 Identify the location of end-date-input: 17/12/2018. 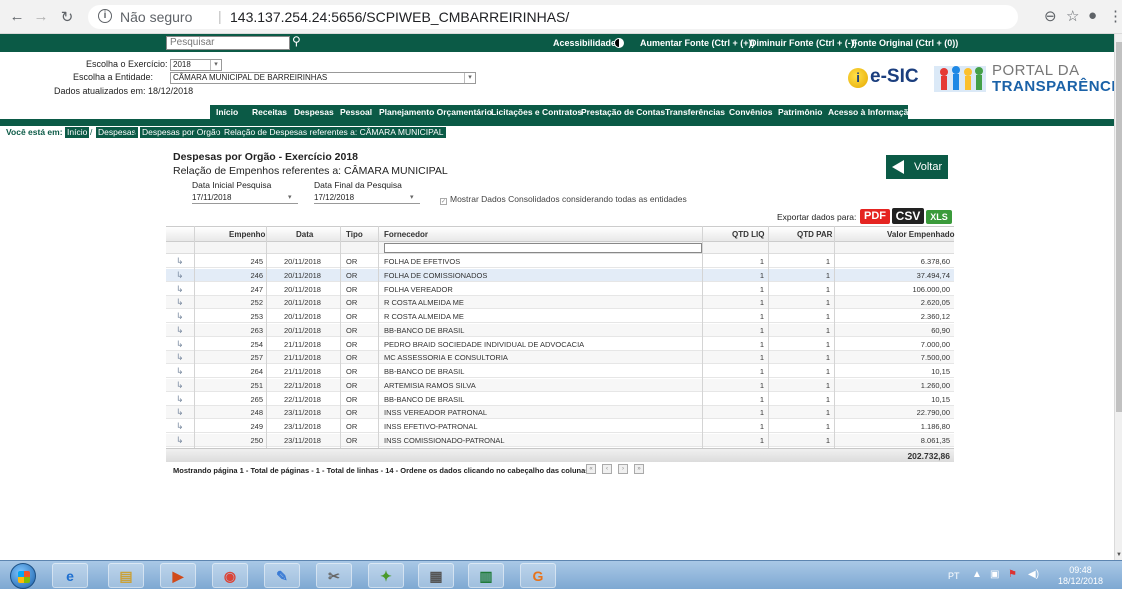
(367, 198).